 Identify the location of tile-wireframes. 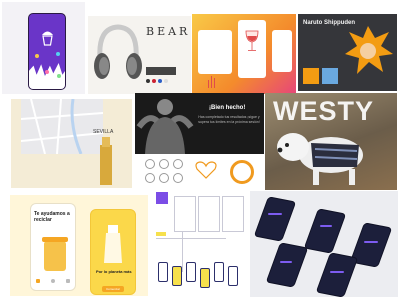
(200, 244).